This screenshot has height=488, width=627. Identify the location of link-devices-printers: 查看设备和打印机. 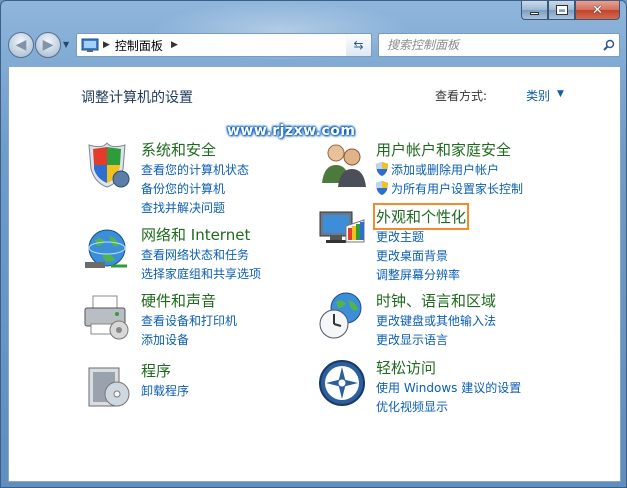
(189, 320).